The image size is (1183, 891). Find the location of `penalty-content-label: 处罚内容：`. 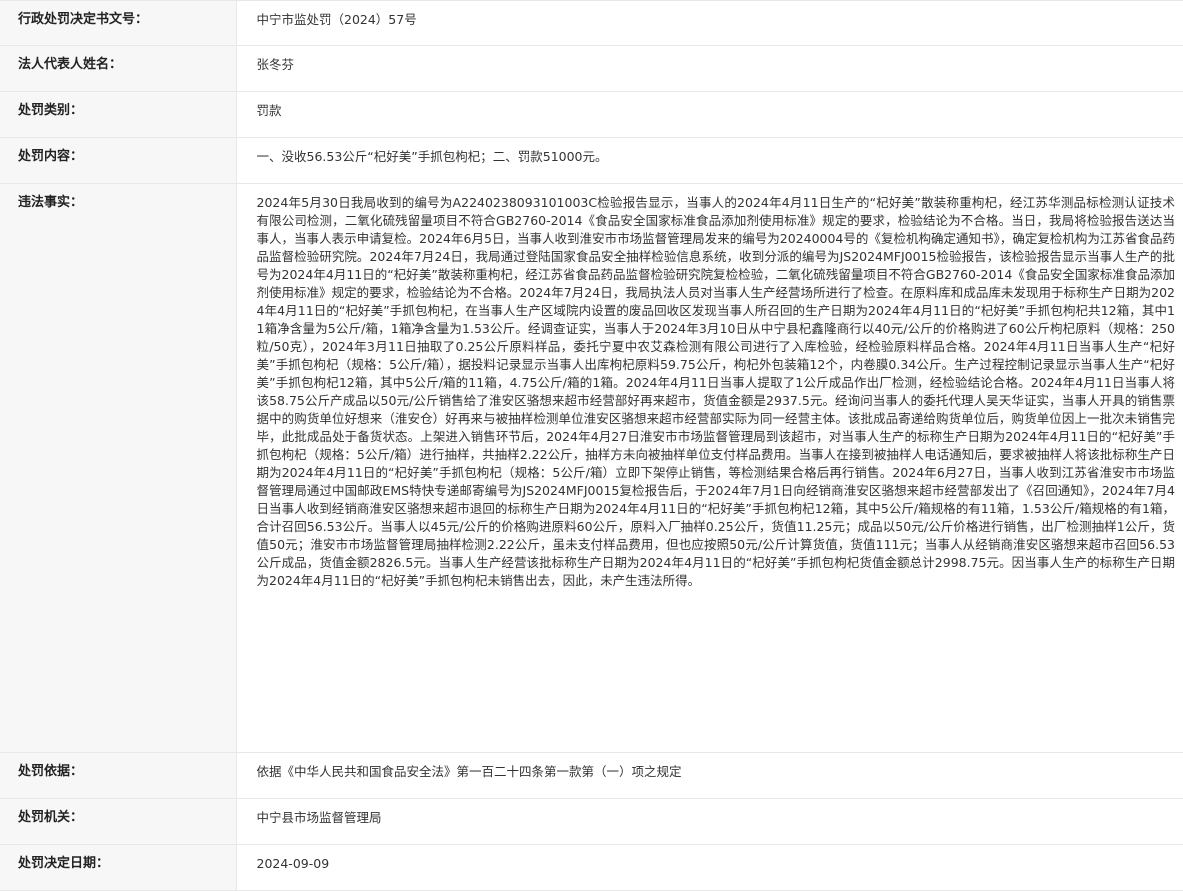

penalty-content-label: 处罚内容： is located at coordinates (118, 160).